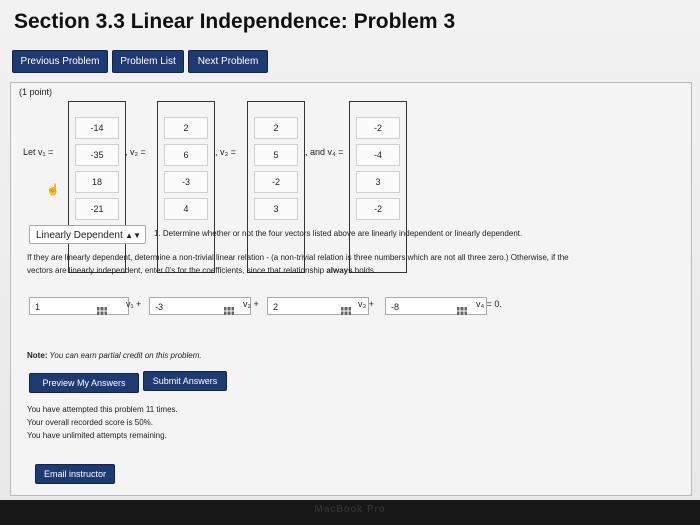  Describe the element at coordinates (276, 155) in the screenshot. I see `v3-entry: 5` at that location.